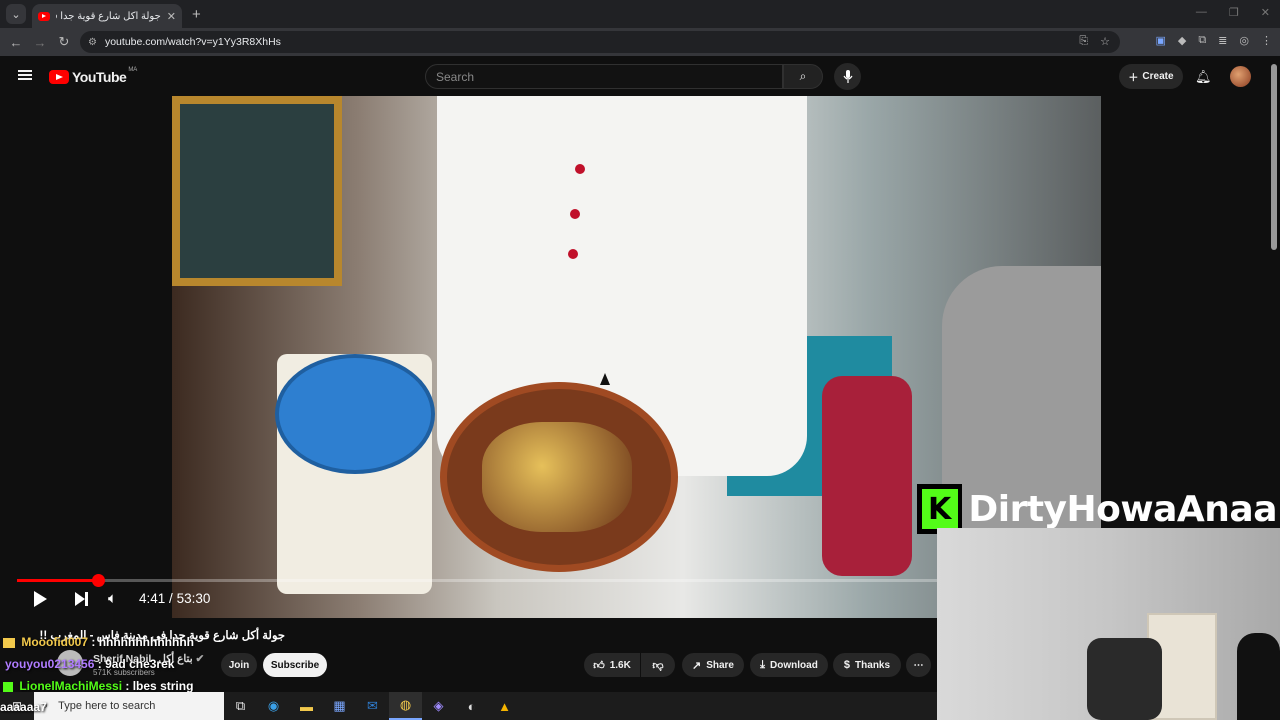 Image resolution: width=1280 pixels, height=720 pixels. What do you see at coordinates (620, 665) in the screenshot?
I see `like-count: 1.6K` at bounding box center [620, 665].